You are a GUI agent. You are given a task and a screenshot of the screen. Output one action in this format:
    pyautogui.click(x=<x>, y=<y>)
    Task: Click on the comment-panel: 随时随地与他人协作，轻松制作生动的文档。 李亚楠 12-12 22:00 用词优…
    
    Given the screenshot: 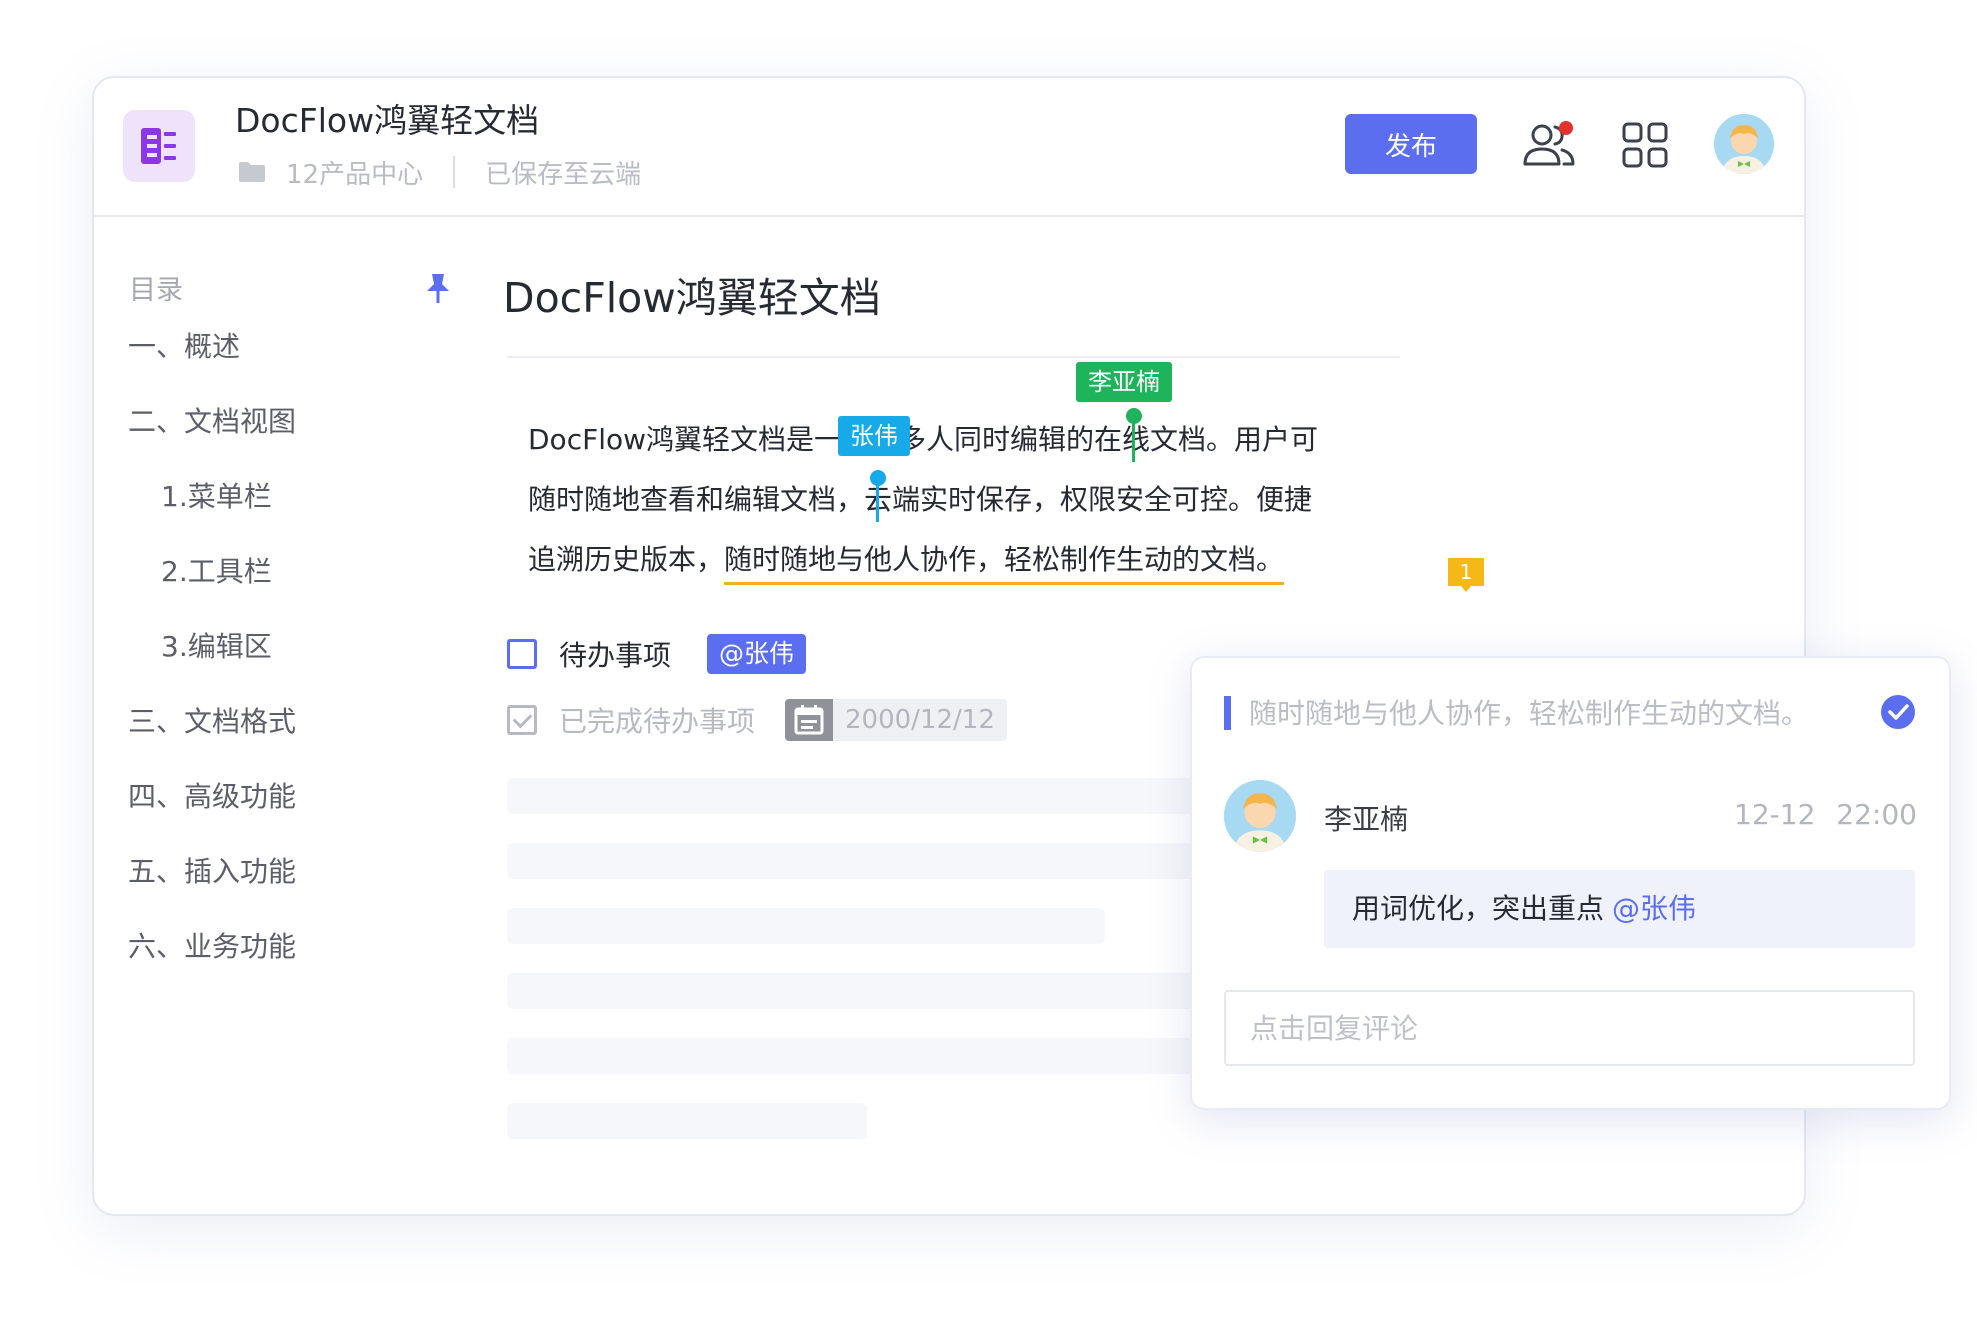 What is the action you would take?
    pyautogui.click(x=1570, y=883)
    